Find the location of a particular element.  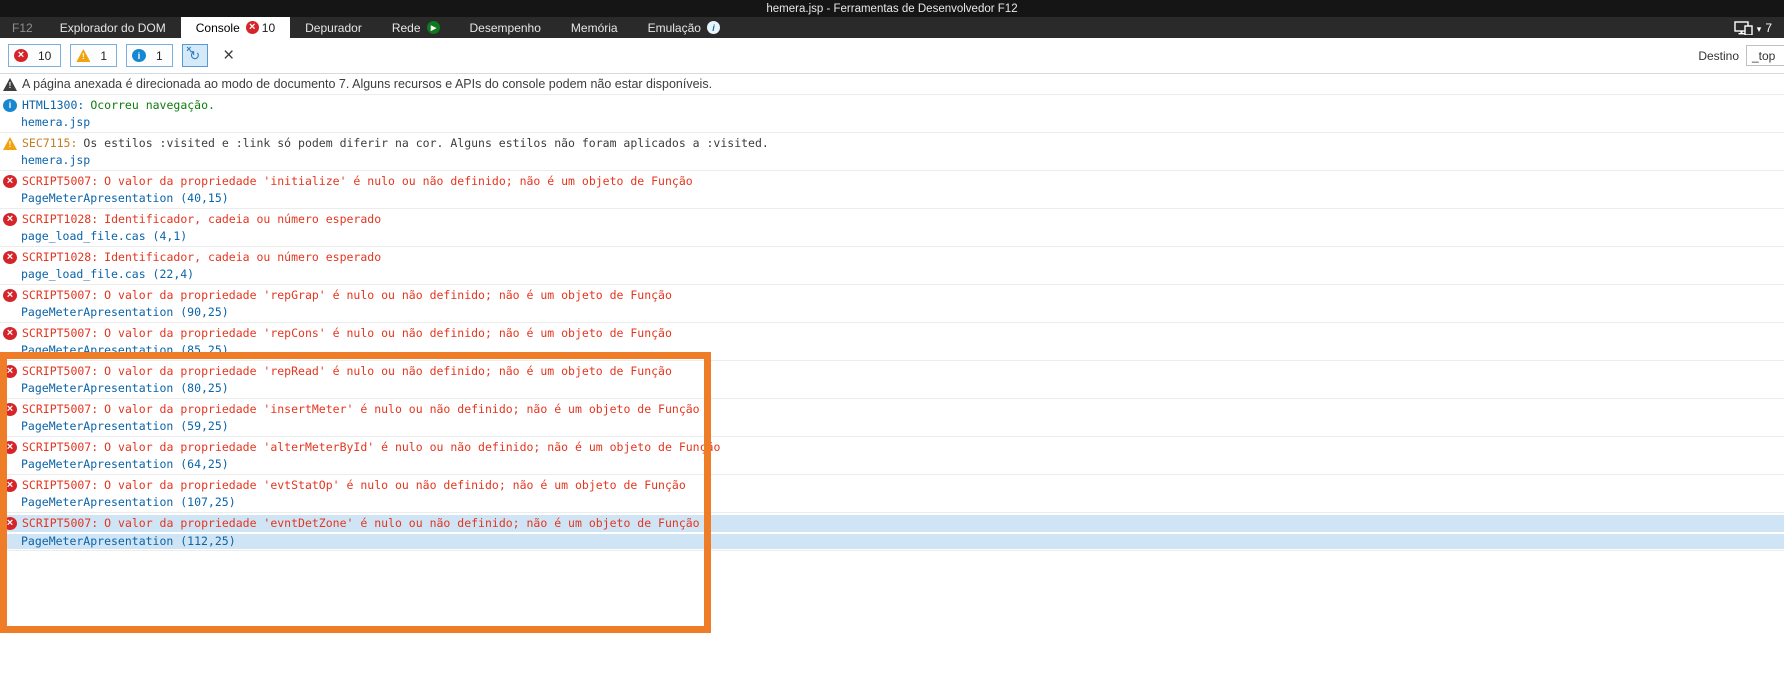

tab-depurador: Depurador is located at coordinates (333, 27).